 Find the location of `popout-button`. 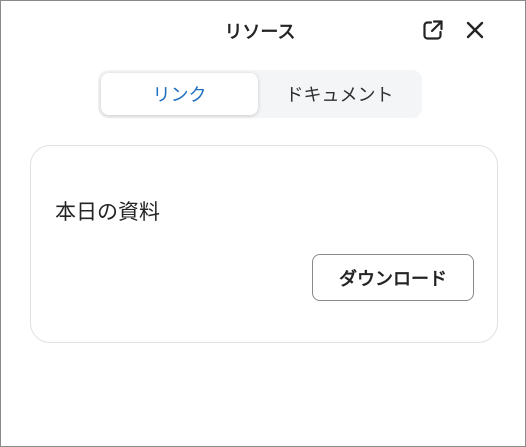

popout-button is located at coordinates (433, 30).